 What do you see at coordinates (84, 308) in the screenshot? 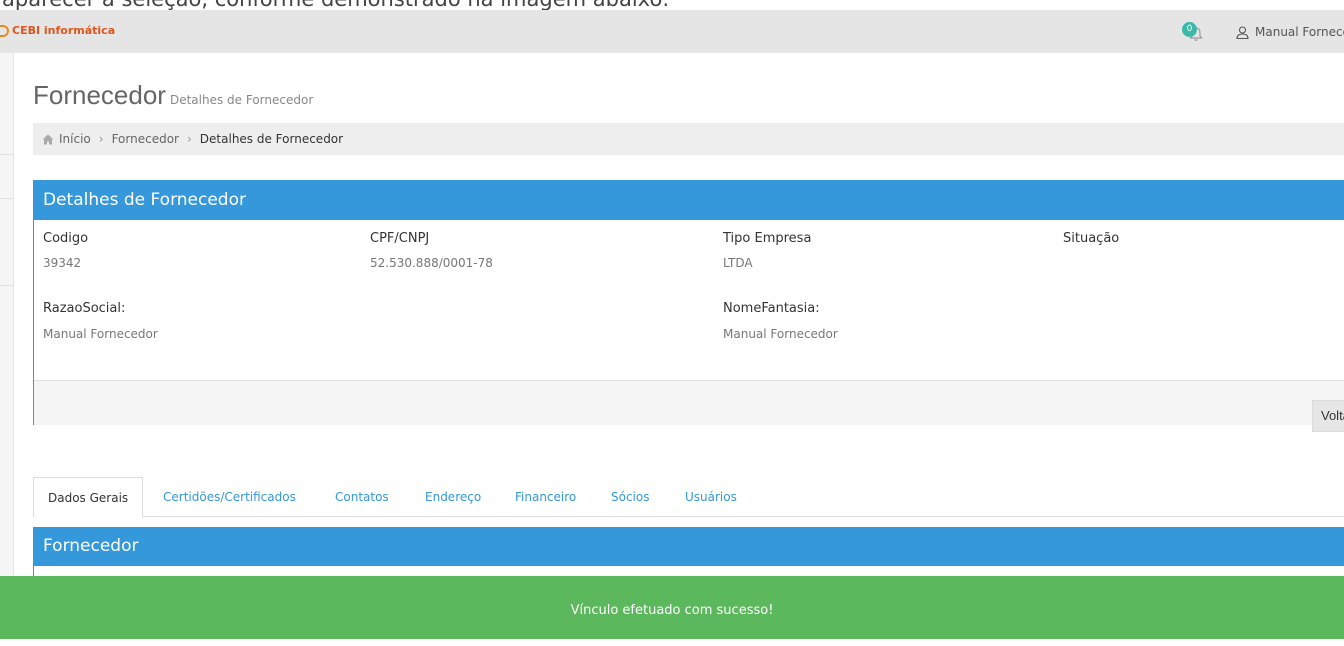
I see `razao-social-label: RazaoSocial:` at bounding box center [84, 308].